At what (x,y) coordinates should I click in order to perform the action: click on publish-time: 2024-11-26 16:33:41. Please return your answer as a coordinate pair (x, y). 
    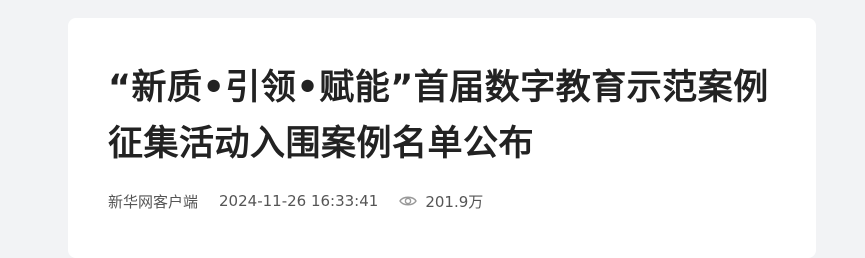
    Looking at the image, I should click on (299, 201).